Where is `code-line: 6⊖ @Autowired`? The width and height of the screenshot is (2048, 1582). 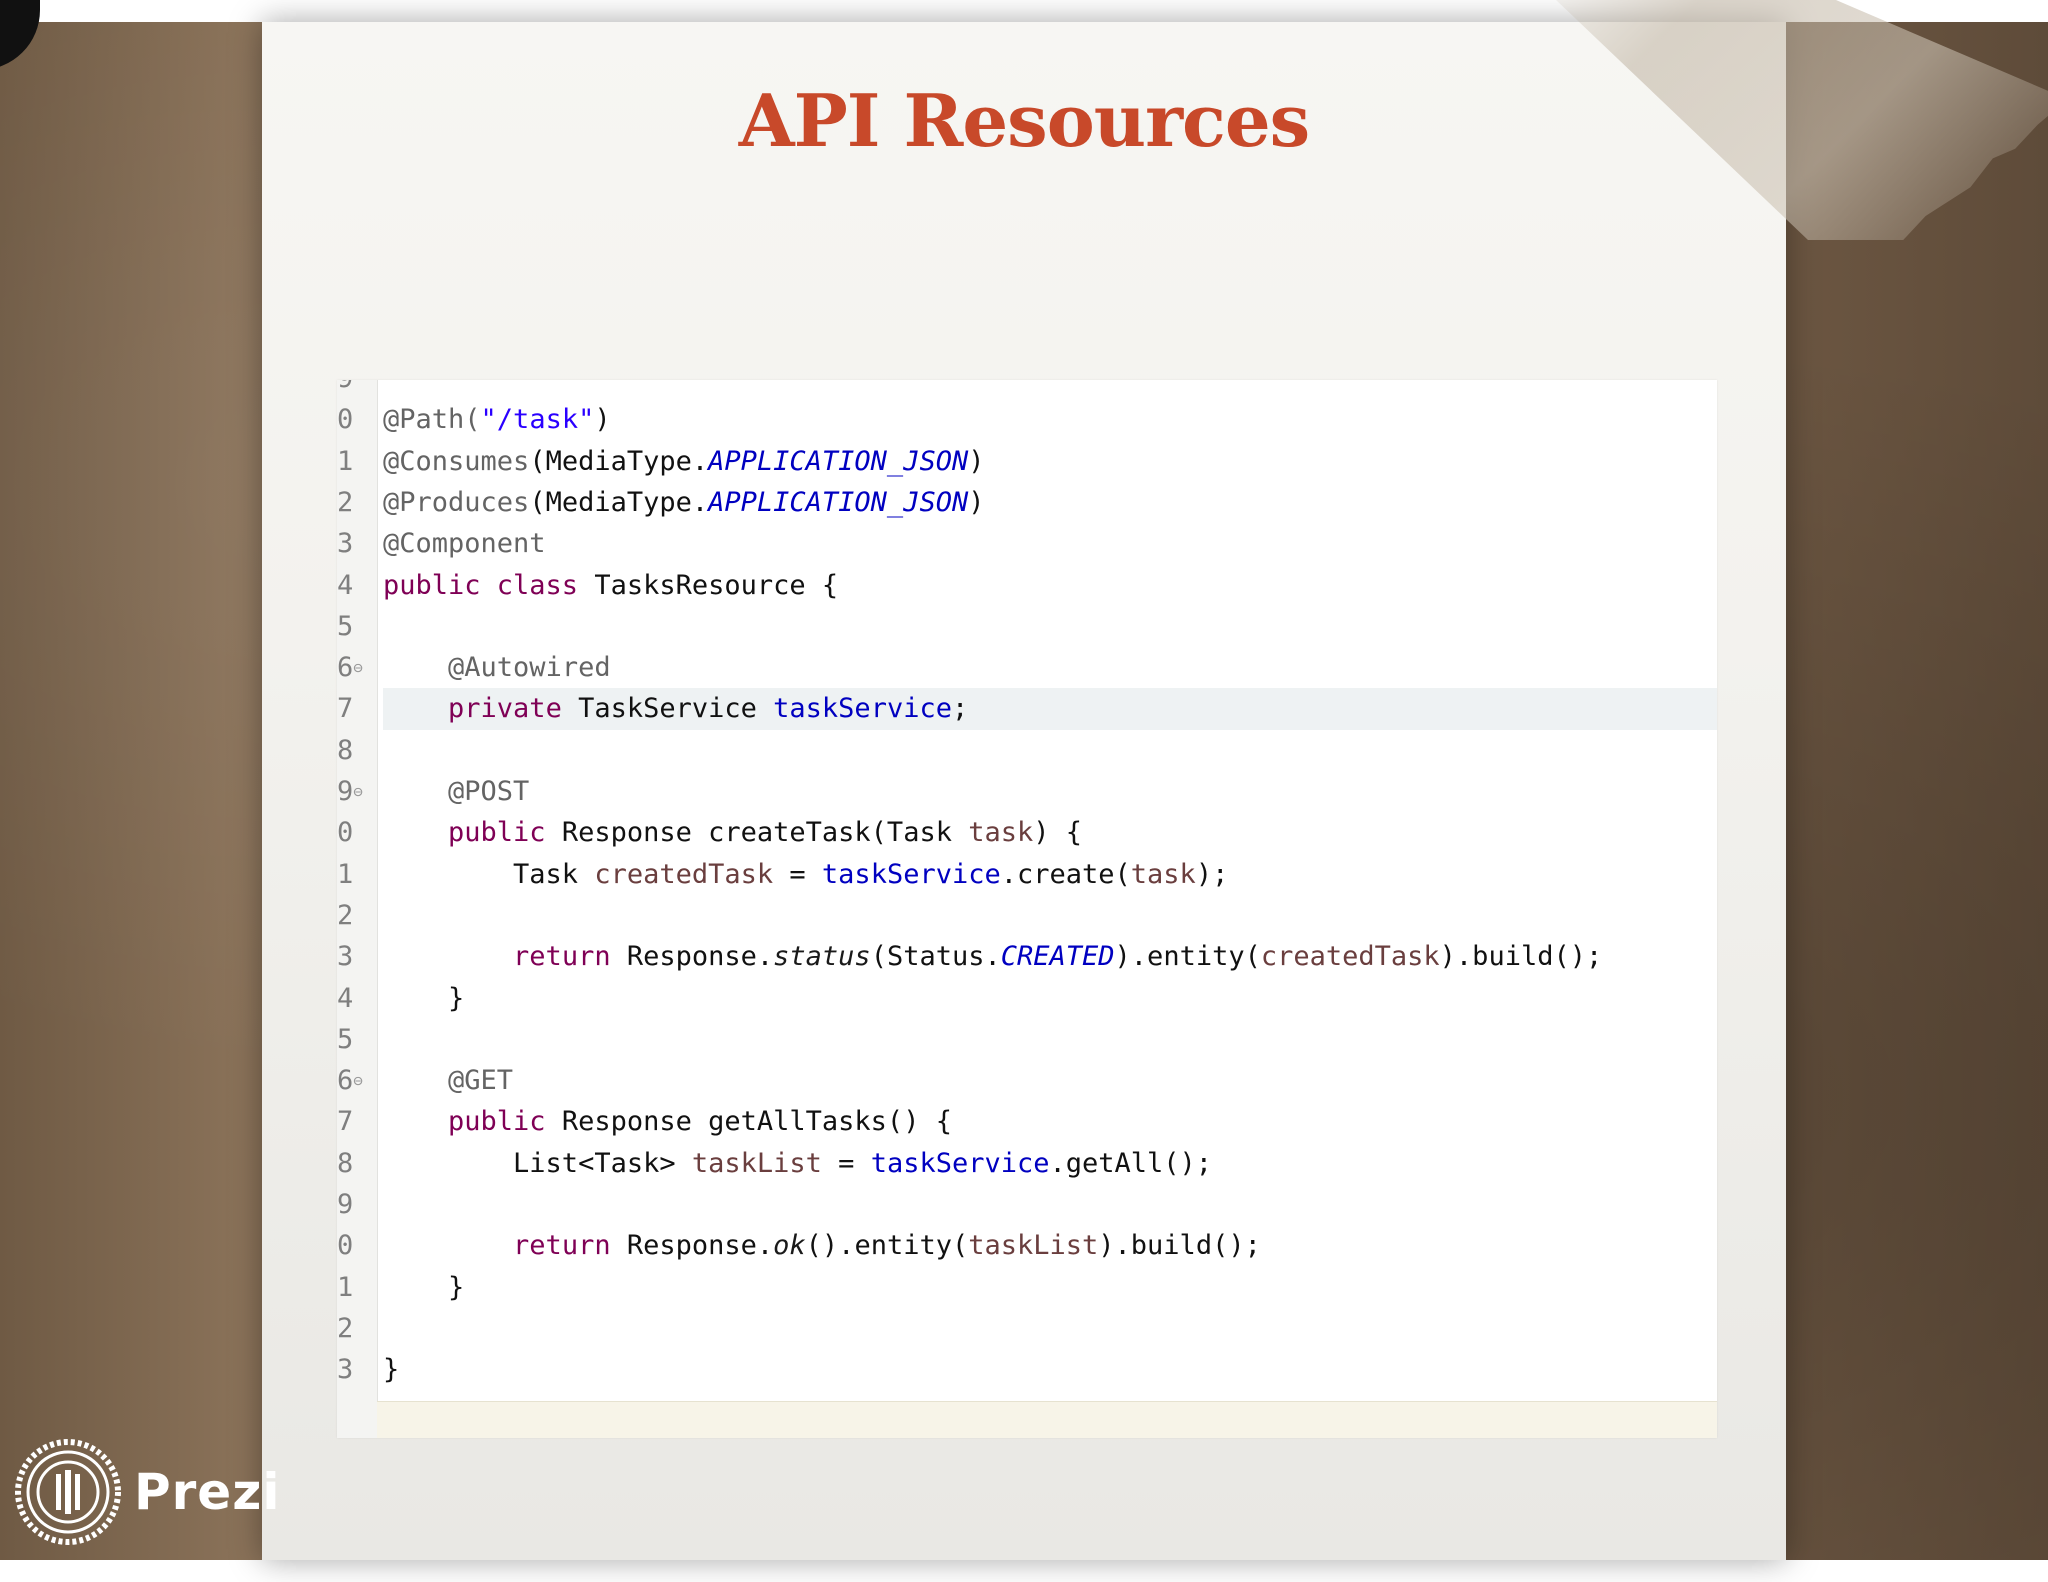 code-line: 6⊖ @Autowired is located at coordinates (1027, 667).